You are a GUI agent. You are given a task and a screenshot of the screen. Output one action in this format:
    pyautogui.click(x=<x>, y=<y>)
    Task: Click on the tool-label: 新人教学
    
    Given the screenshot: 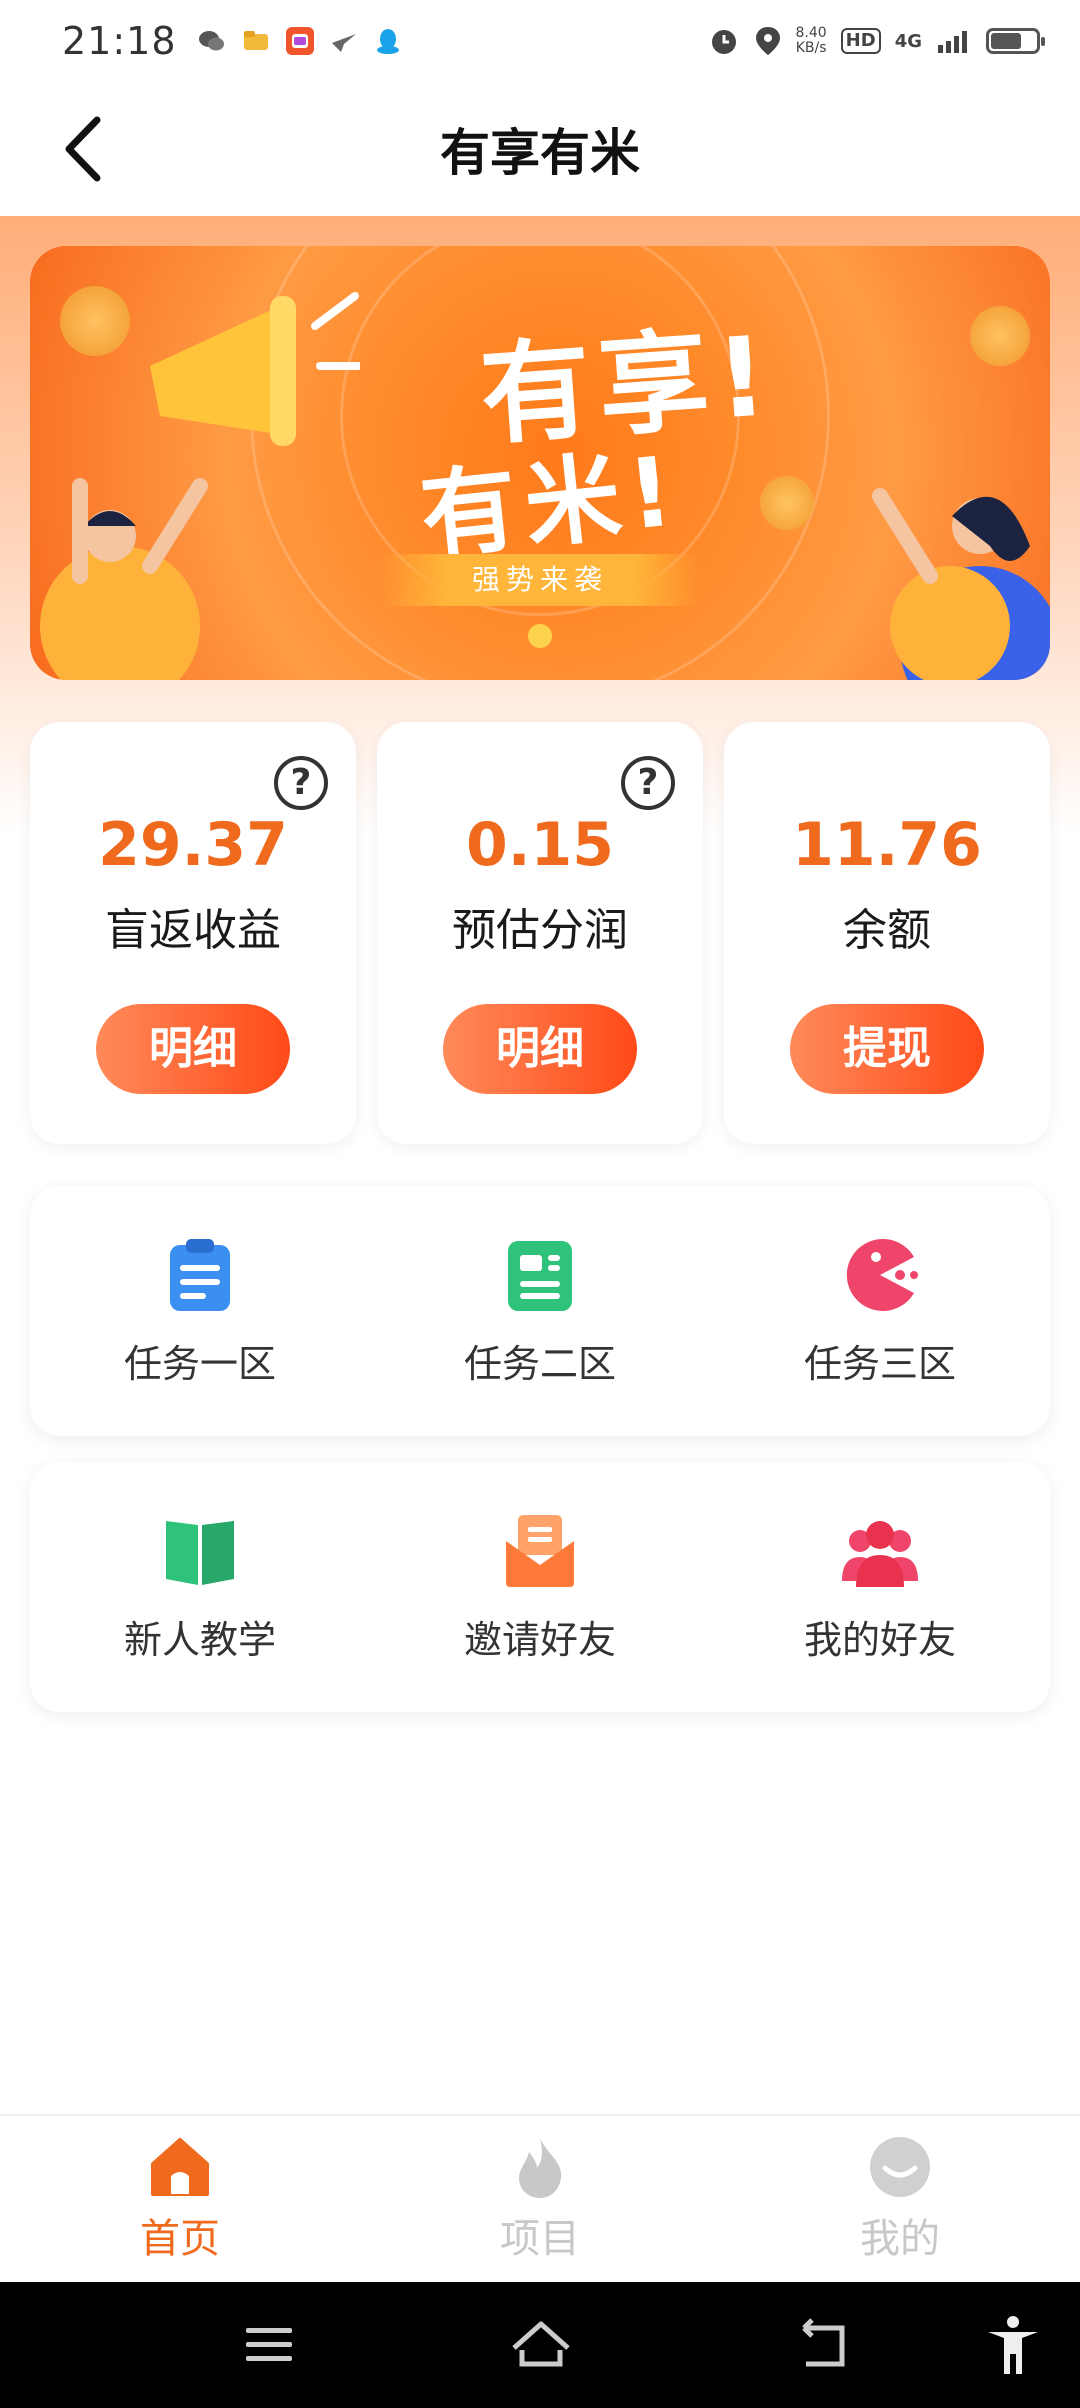 What is the action you would take?
    pyautogui.click(x=199, y=1639)
    